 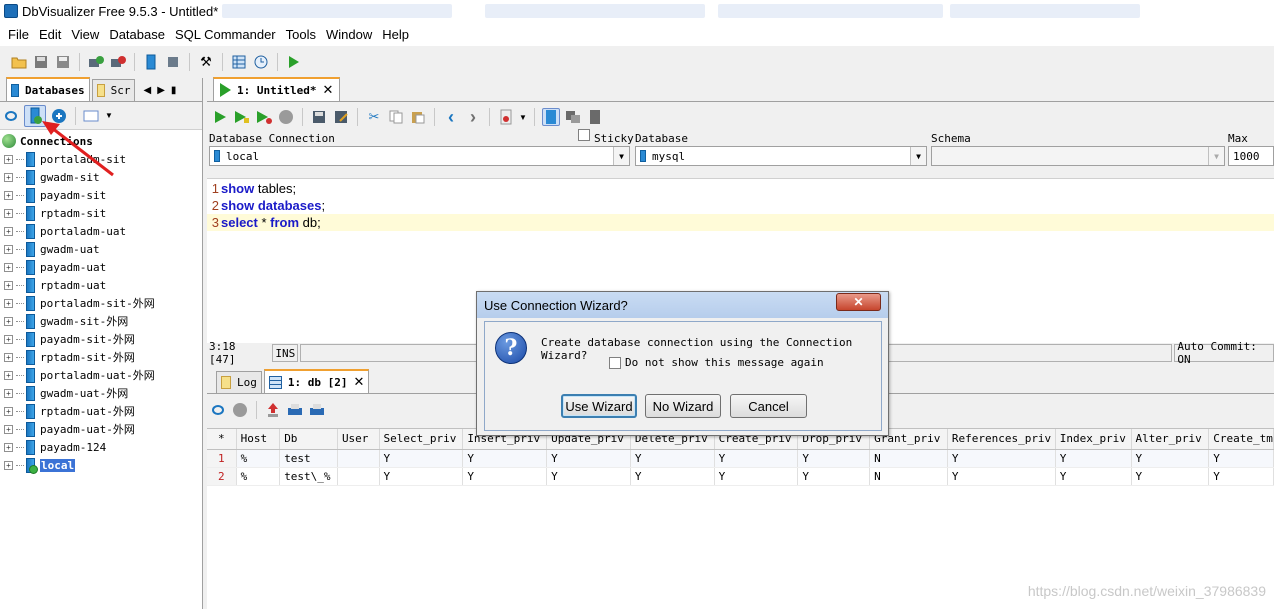 I want to click on table-row: 1% test Y Y Y Y Y Y N Y Y Y Y, so click(x=740, y=458).